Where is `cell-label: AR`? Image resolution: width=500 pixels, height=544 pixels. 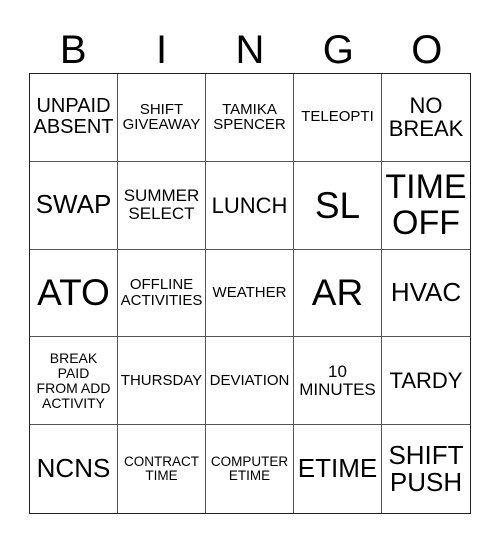
cell-label: AR is located at coordinates (337, 293).